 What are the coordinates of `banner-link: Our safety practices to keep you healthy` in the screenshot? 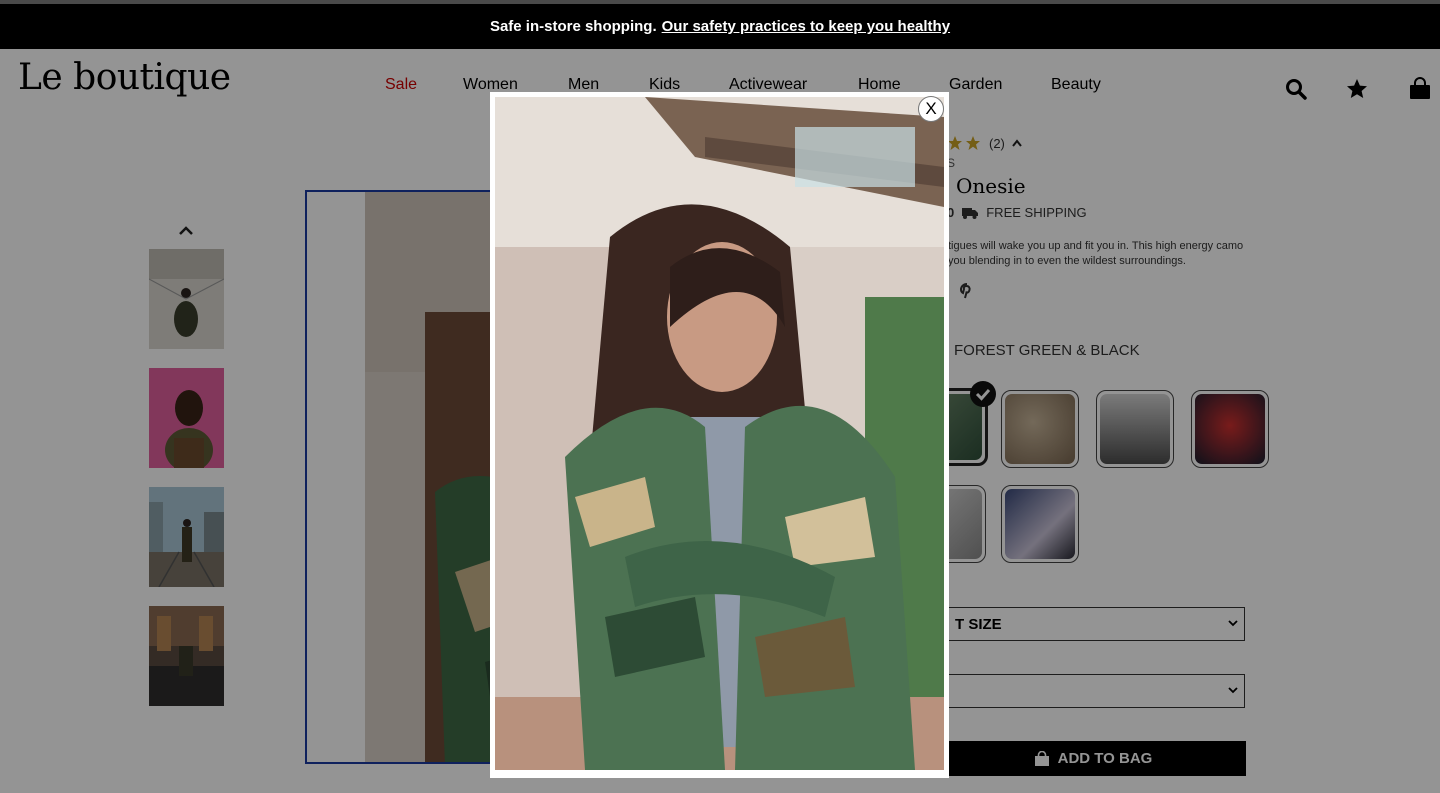 It's located at (806, 26).